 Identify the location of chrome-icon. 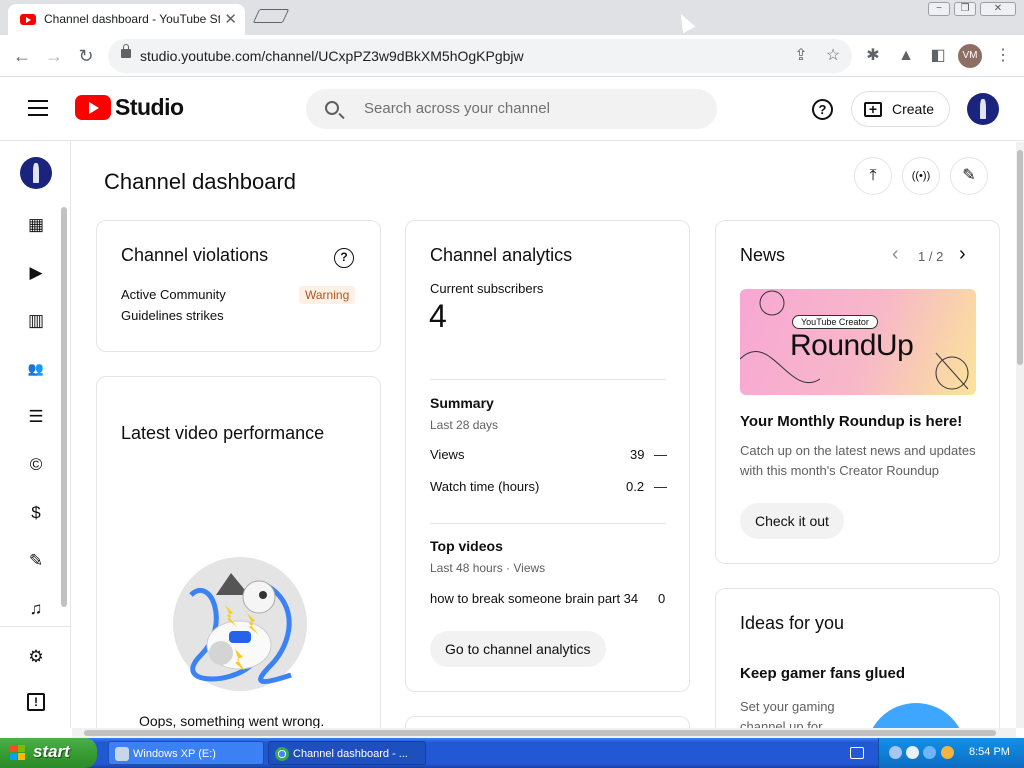
(282, 754).